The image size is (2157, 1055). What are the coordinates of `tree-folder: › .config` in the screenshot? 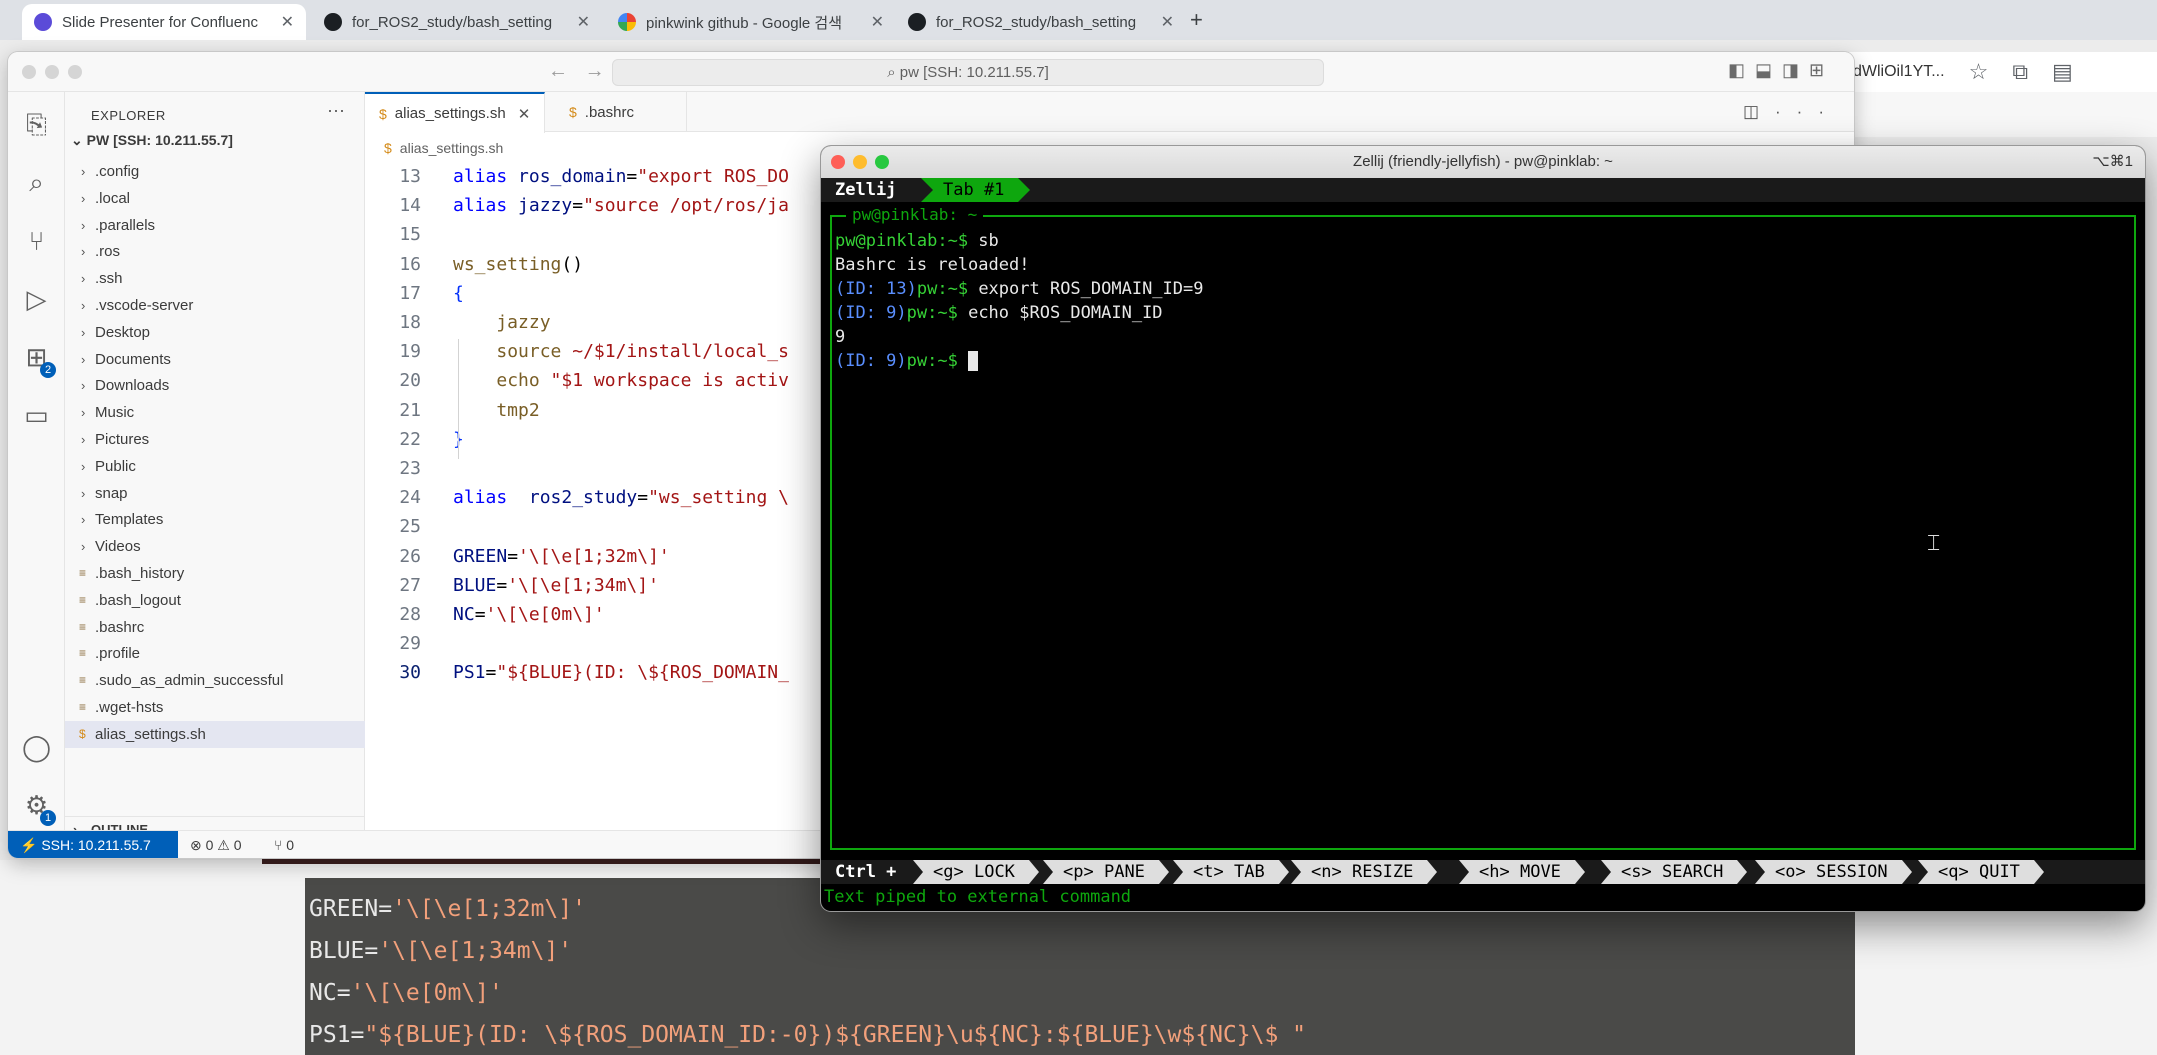 It's located at (215, 171).